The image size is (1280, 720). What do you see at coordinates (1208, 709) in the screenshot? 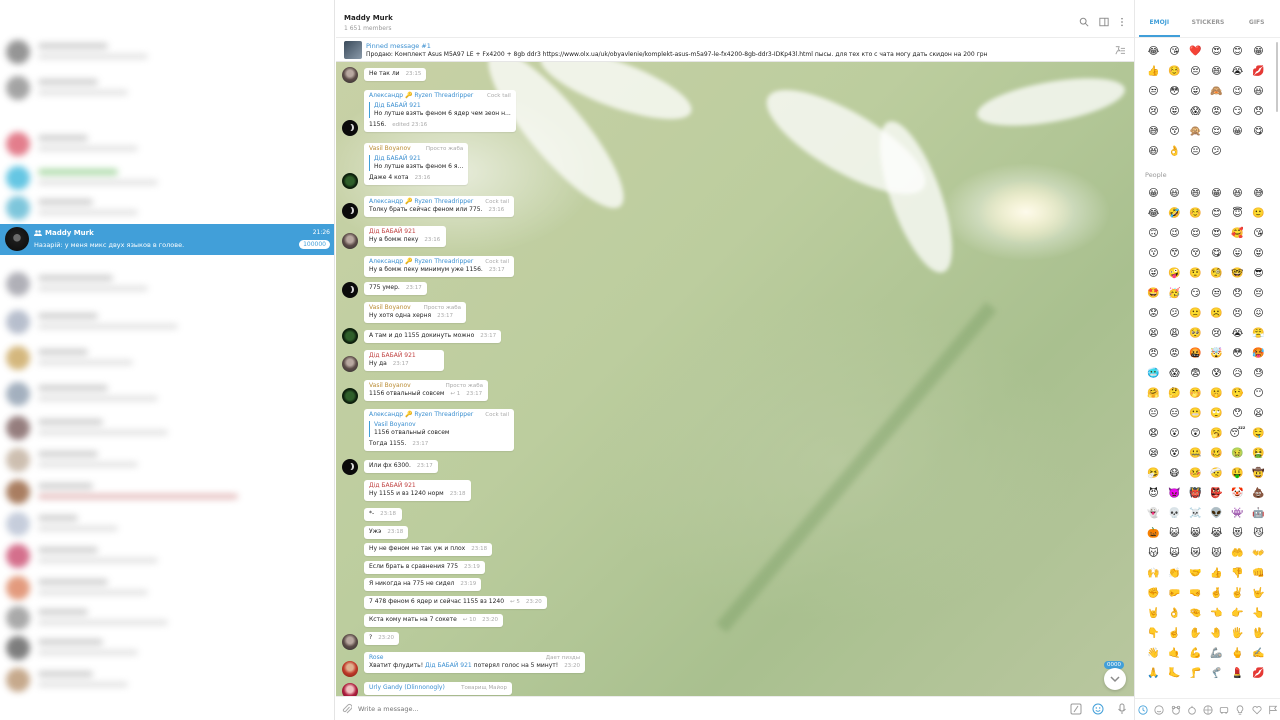
I see `activity-category-icon` at bounding box center [1208, 709].